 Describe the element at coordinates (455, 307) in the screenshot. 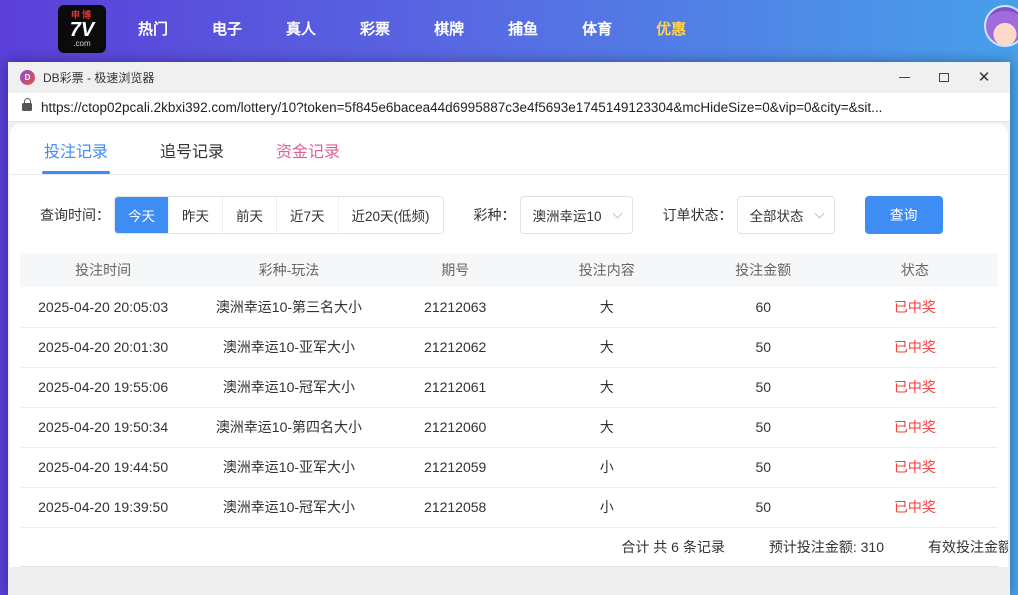

I see `cell-issue: 21212063` at that location.